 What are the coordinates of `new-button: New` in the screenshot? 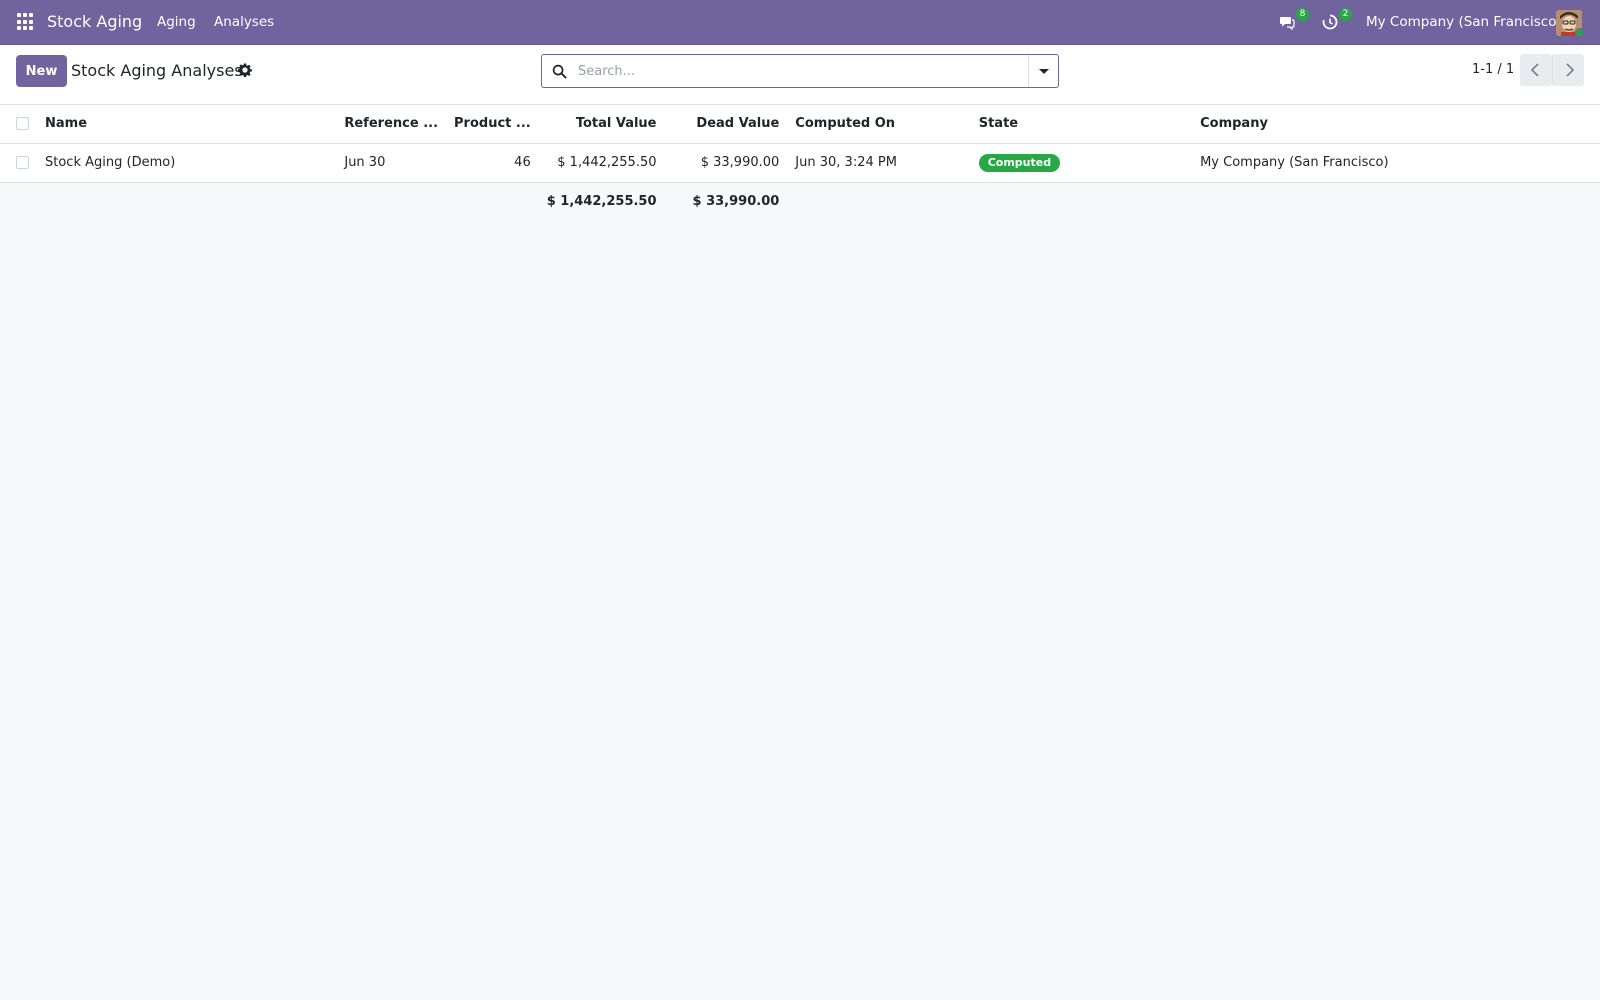 It's located at (41, 71).